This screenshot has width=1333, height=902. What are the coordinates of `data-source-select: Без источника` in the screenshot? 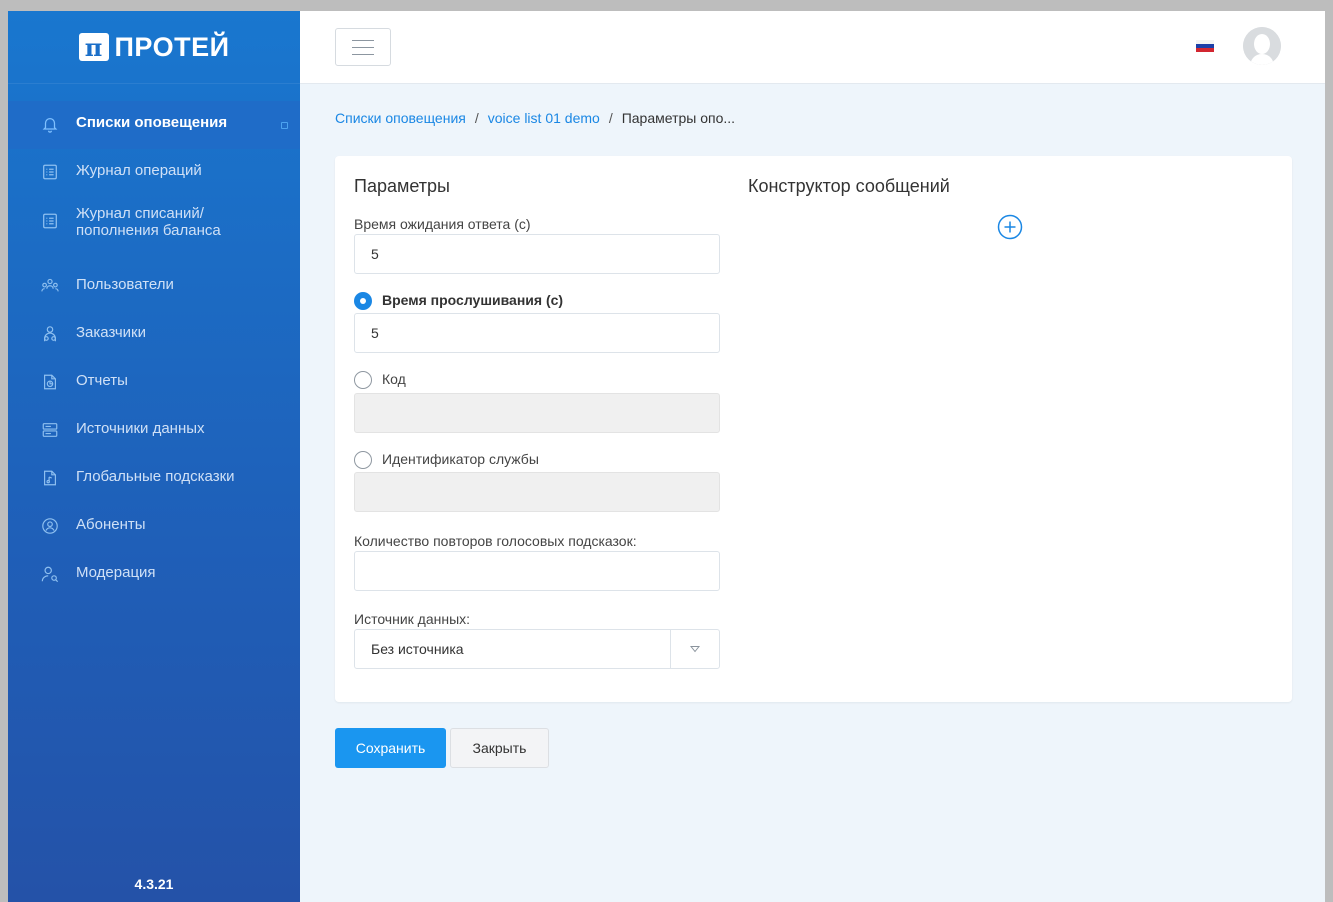 It's located at (537, 649).